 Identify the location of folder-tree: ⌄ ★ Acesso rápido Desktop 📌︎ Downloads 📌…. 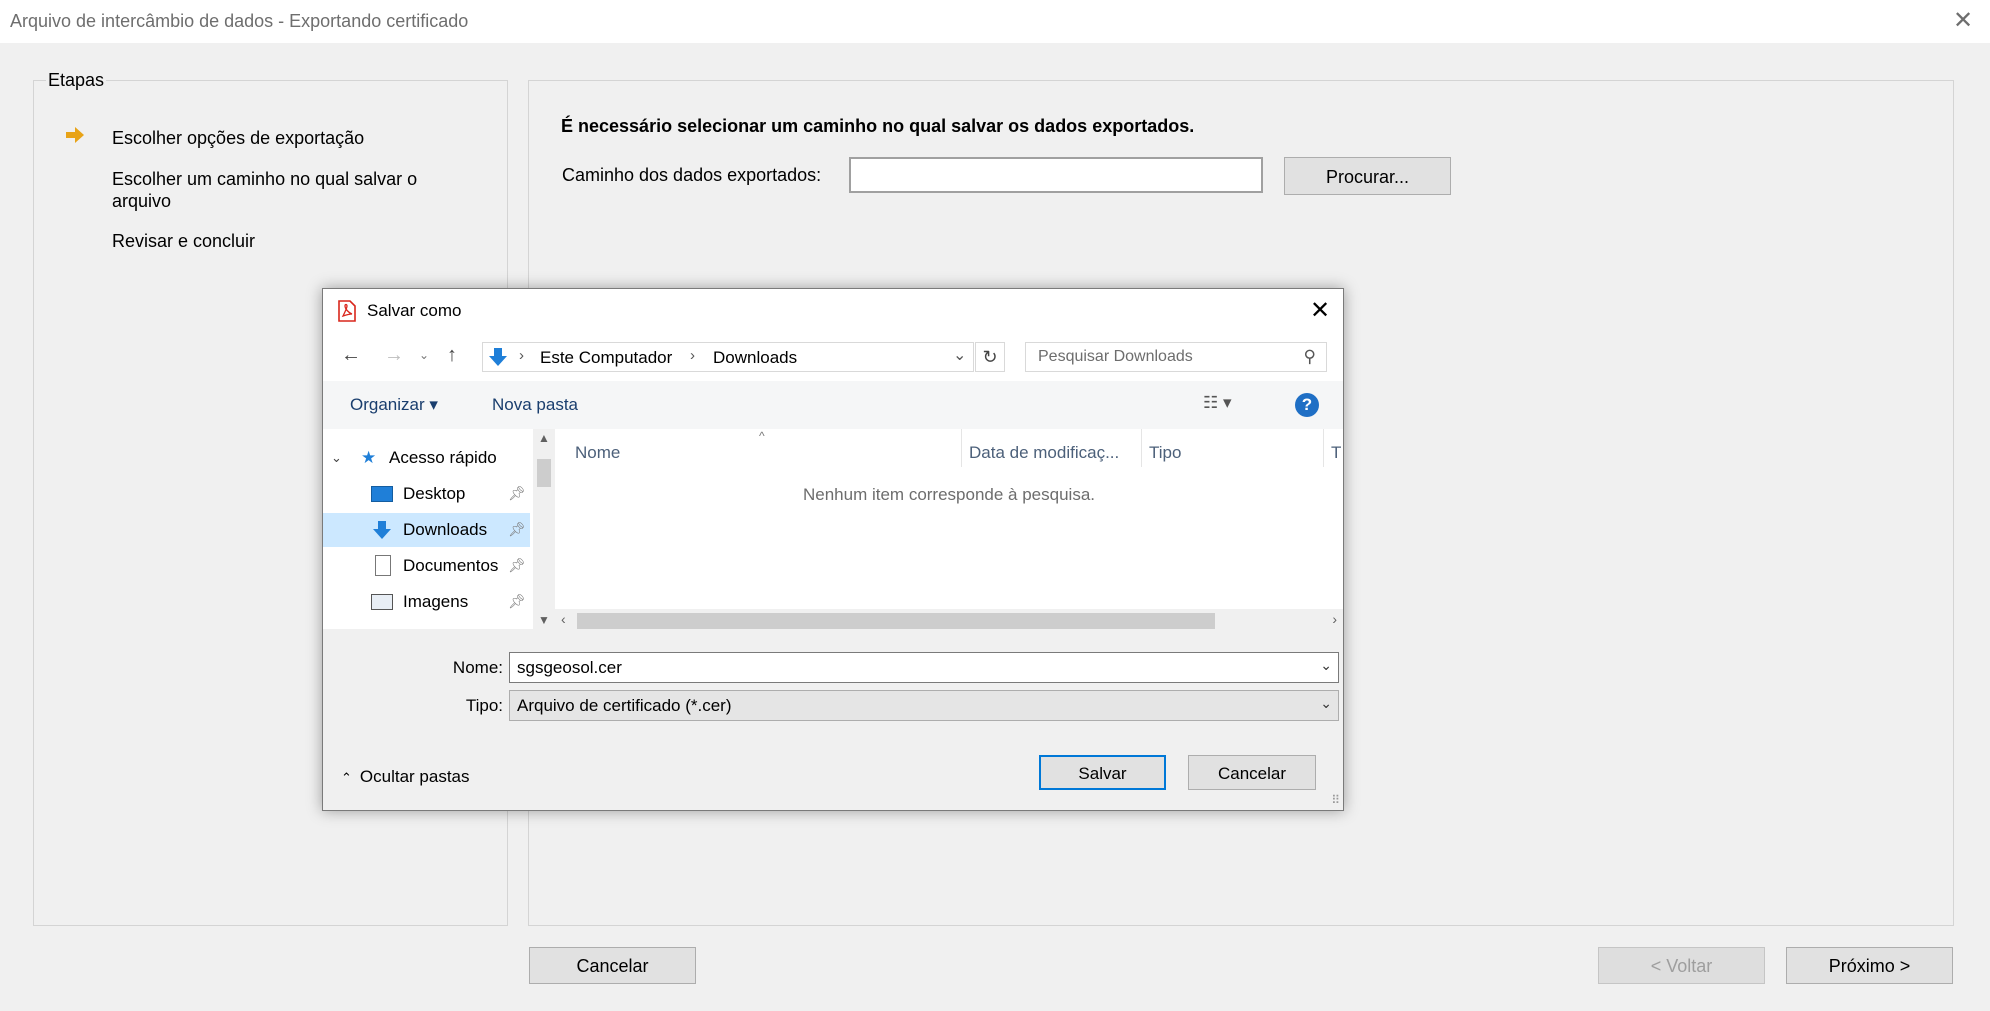
(428, 529).